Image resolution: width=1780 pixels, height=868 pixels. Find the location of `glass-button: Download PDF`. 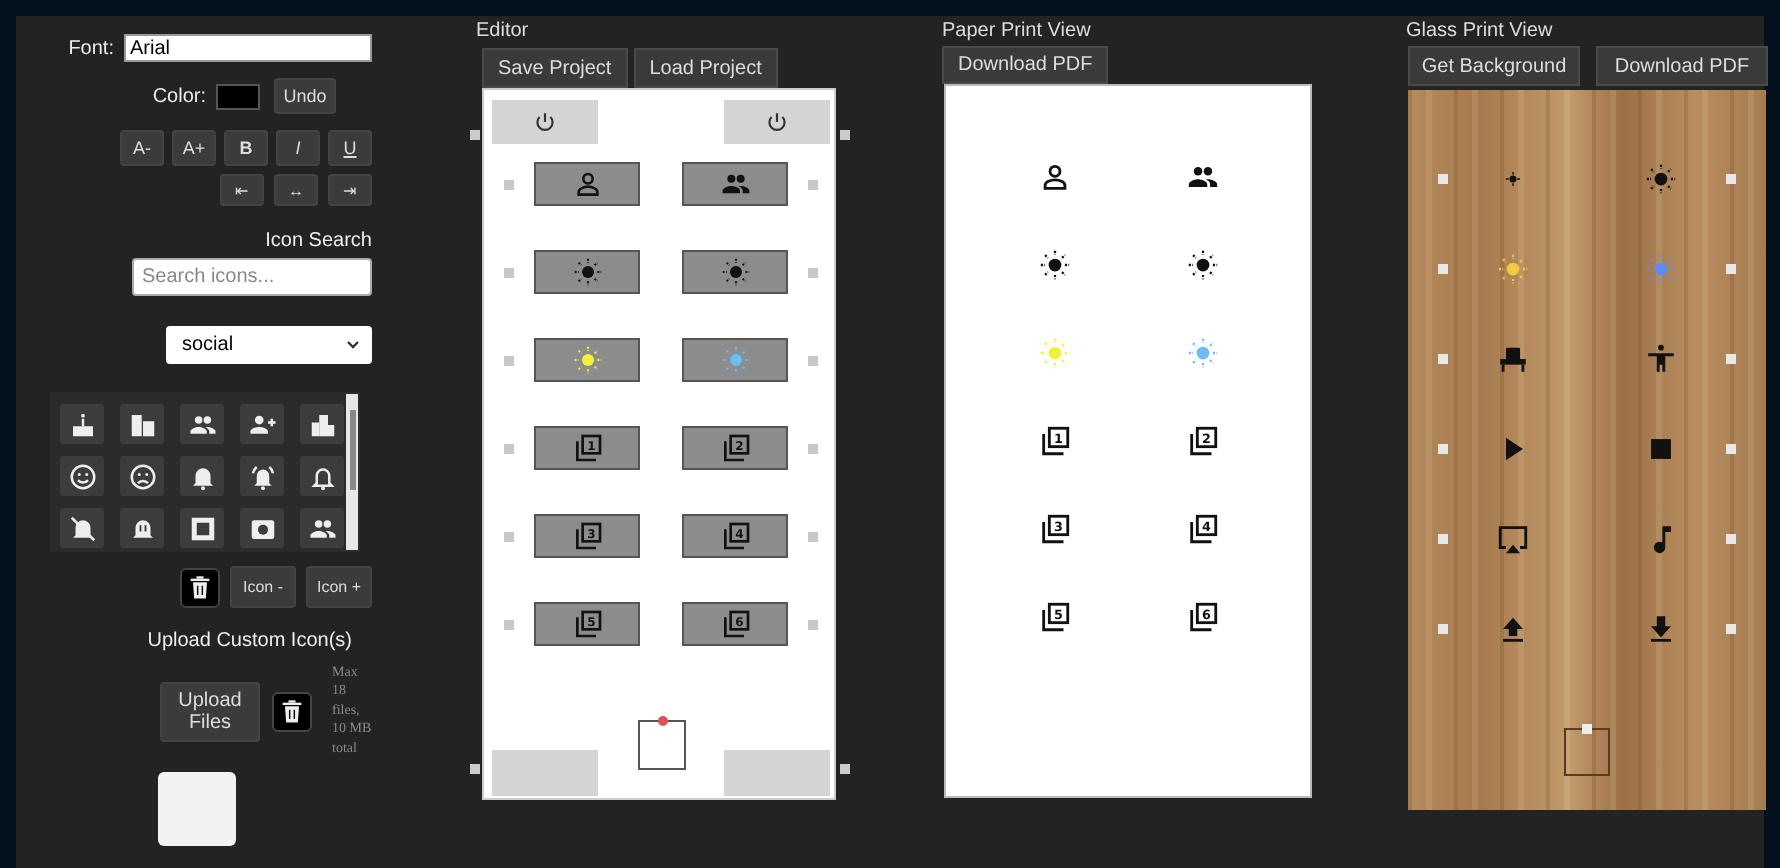

glass-button: Download PDF is located at coordinates (1682, 66).